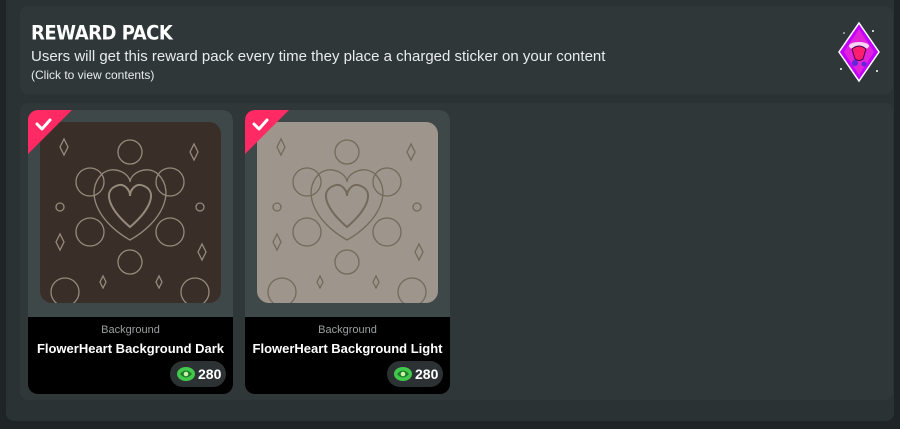 Image resolution: width=900 pixels, height=429 pixels. What do you see at coordinates (347, 348) in the screenshot?
I see `item-name: FlowerHeart Background Light` at bounding box center [347, 348].